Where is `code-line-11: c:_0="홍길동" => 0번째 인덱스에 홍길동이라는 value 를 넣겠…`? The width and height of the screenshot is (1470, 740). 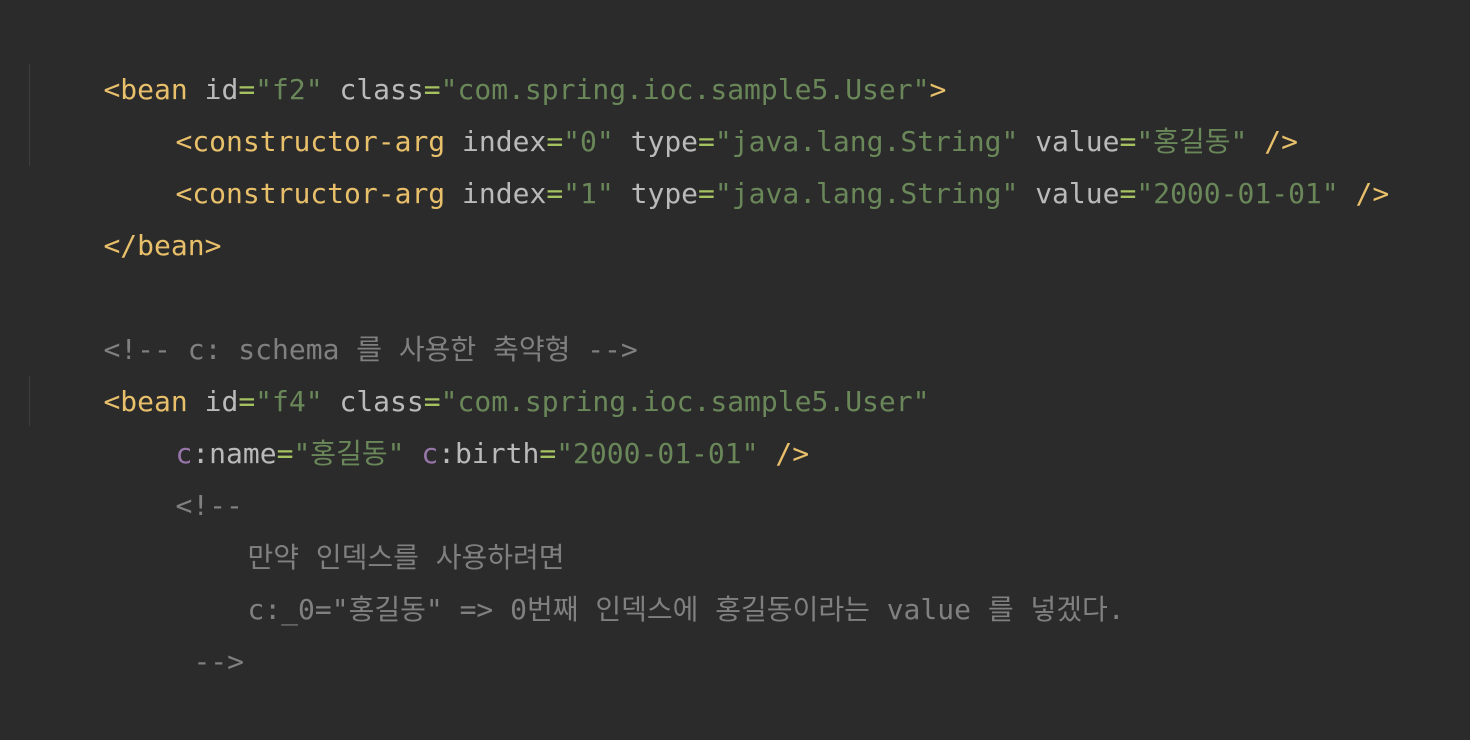 code-line-11: c:_0="홍길동" => 0번째 인덱스에 홍길동이라는 value 를 넣겠… is located at coordinates (652, 579).